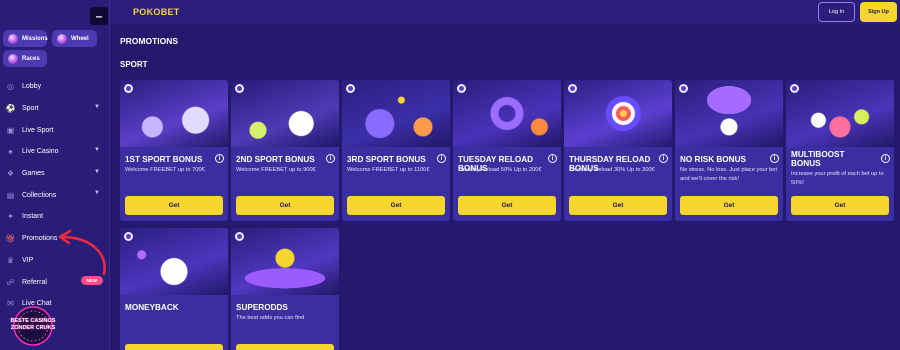  What do you see at coordinates (10, 109) in the screenshot?
I see `sport-icon: ⚽` at bounding box center [10, 109].